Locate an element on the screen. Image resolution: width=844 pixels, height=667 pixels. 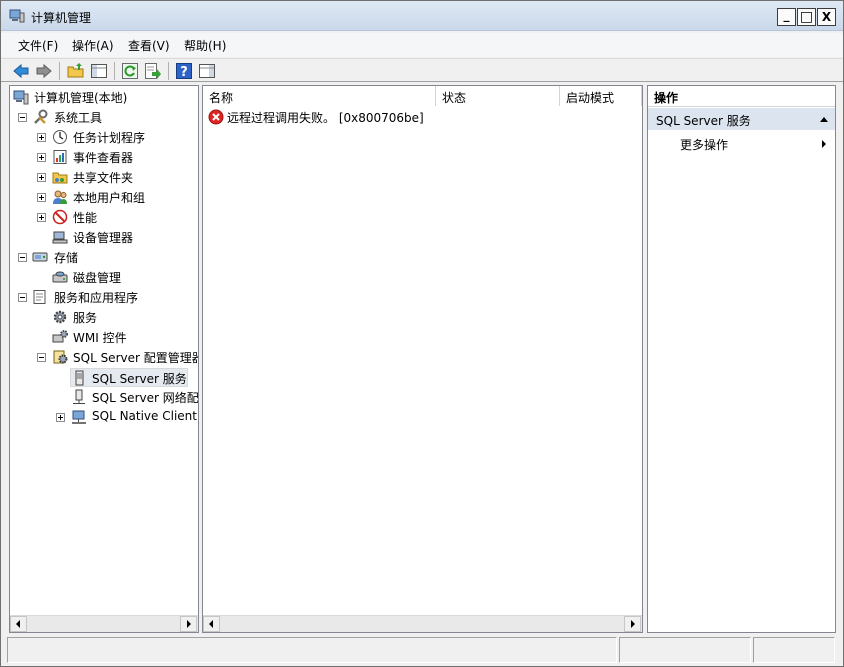
actions-section-sql-server-services: SQL Server 服务 is located at coordinates (741, 119).